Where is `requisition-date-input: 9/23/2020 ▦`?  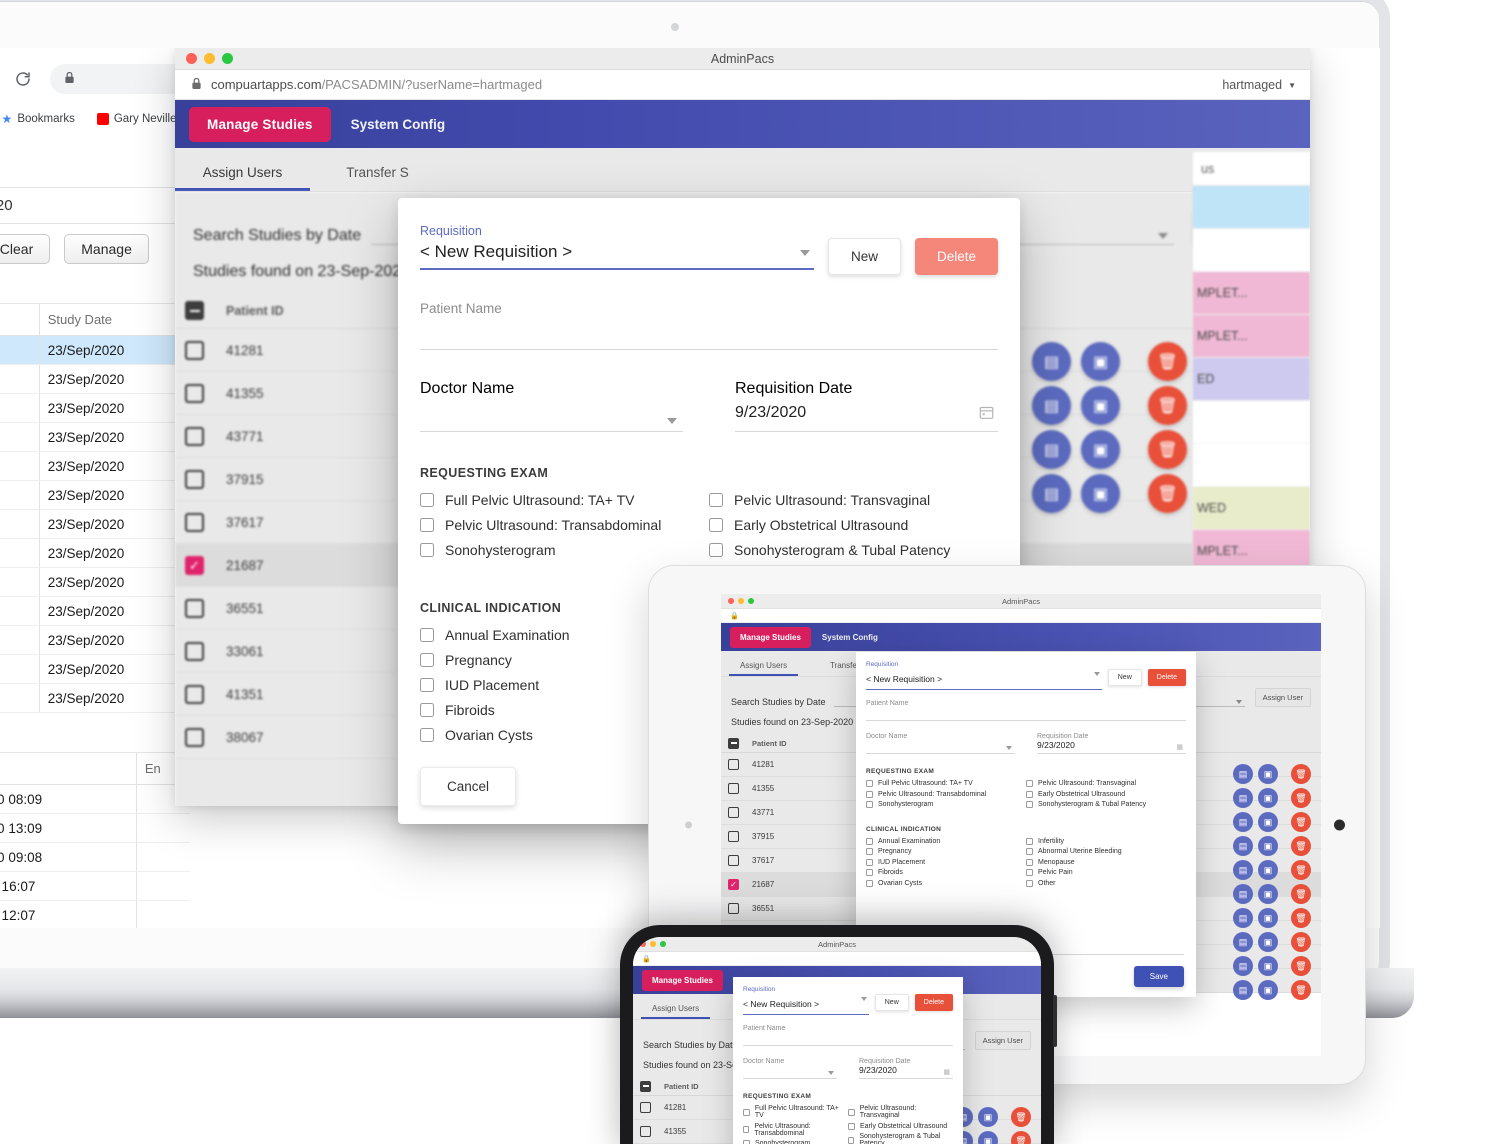 requisition-date-input: 9/23/2020 ▦ is located at coordinates (1111, 747).